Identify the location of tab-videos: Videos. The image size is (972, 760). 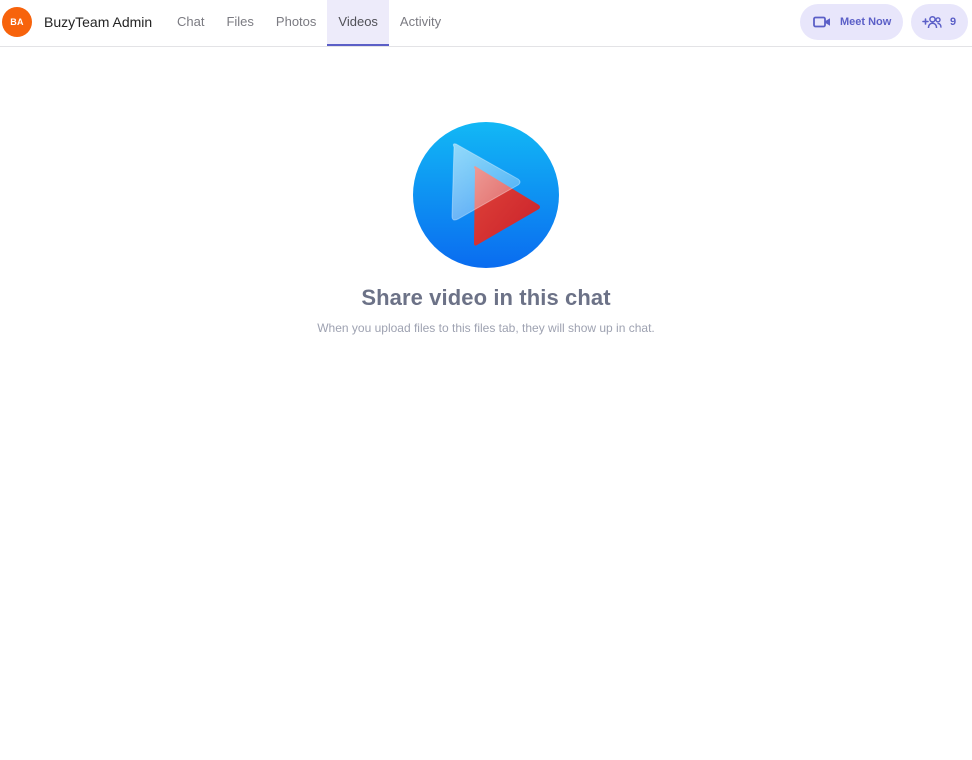
(358, 23).